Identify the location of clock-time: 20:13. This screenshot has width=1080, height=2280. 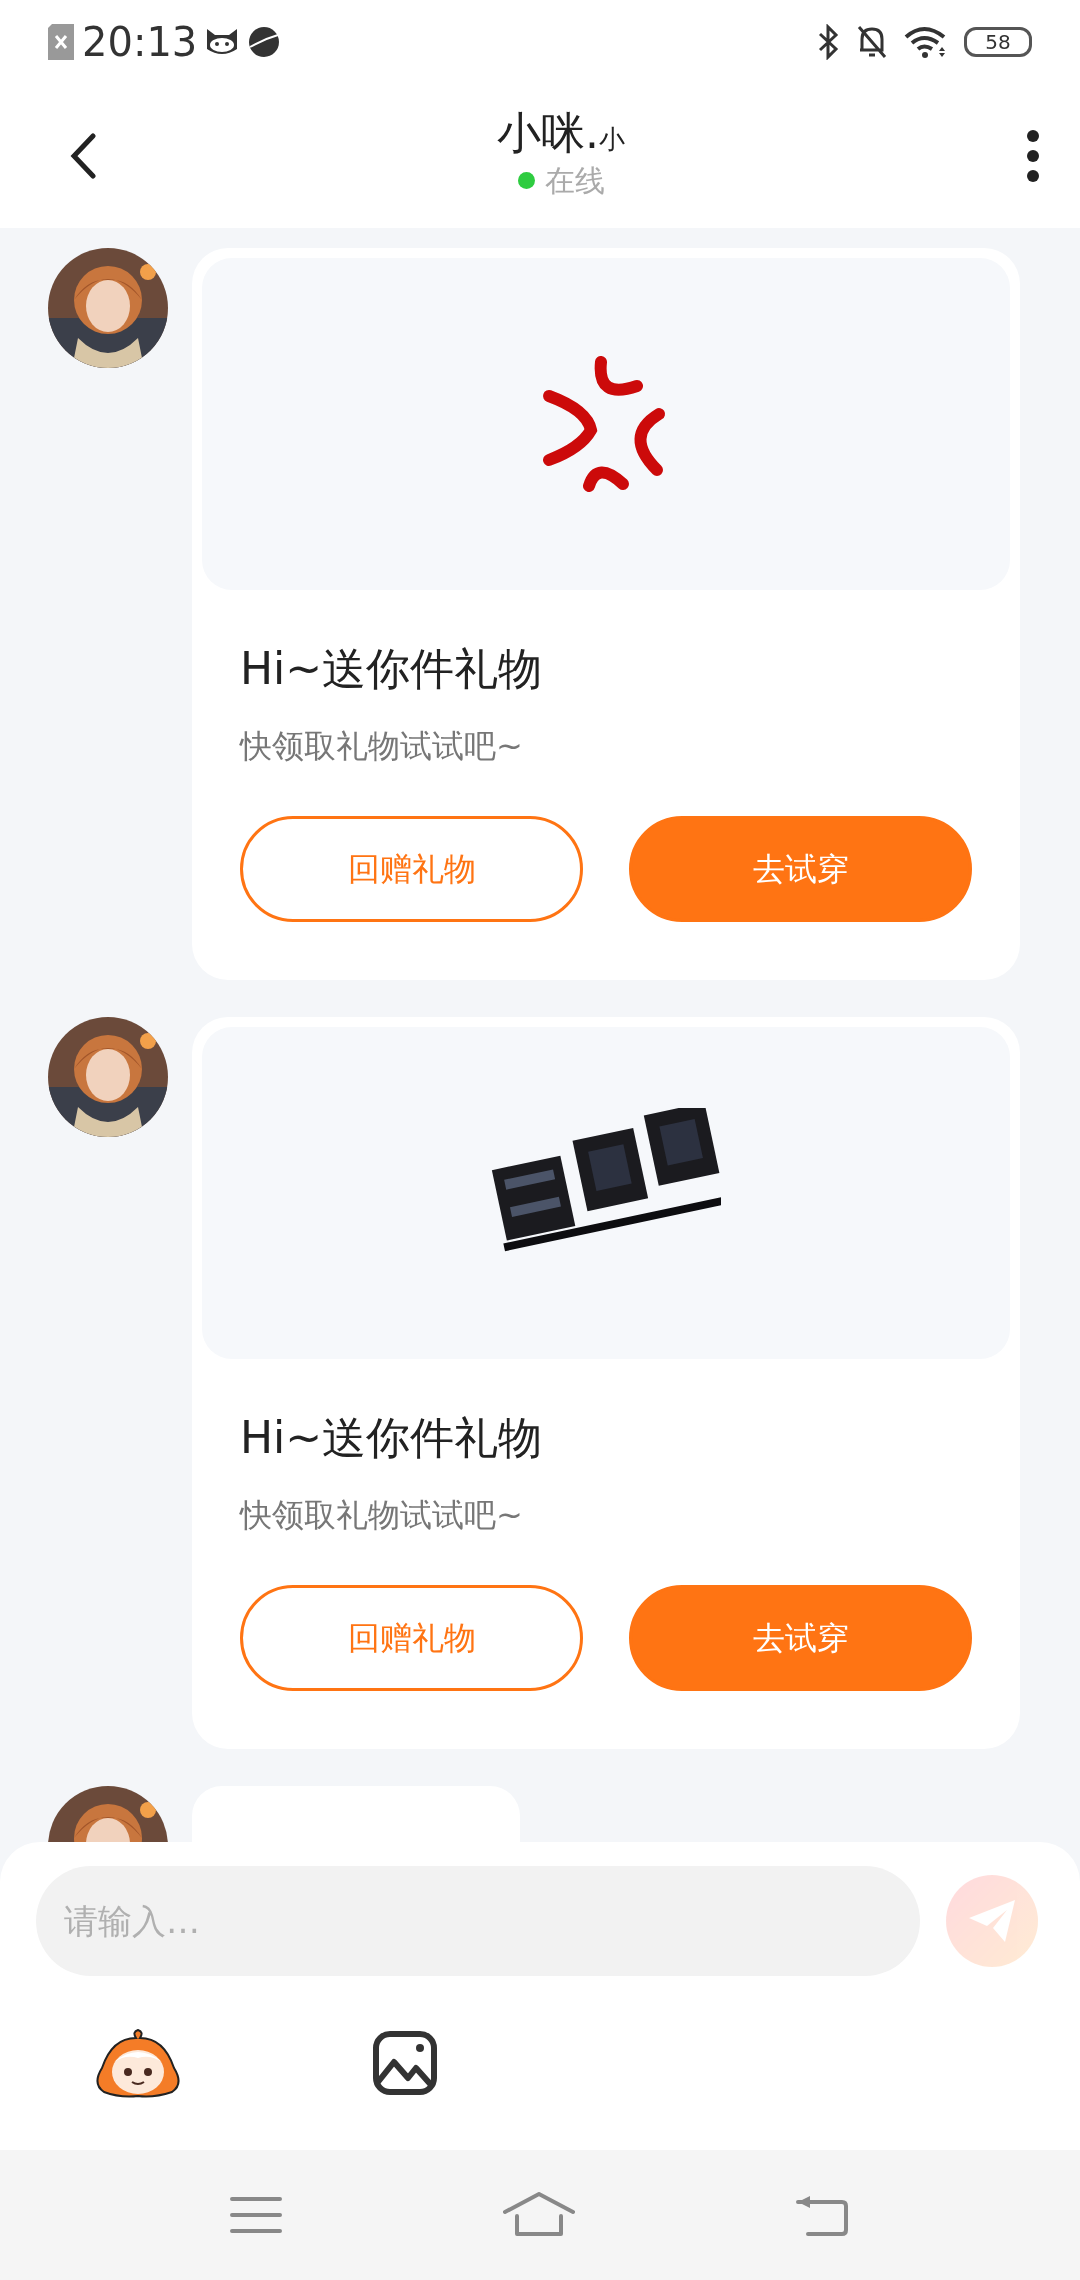
(140, 42).